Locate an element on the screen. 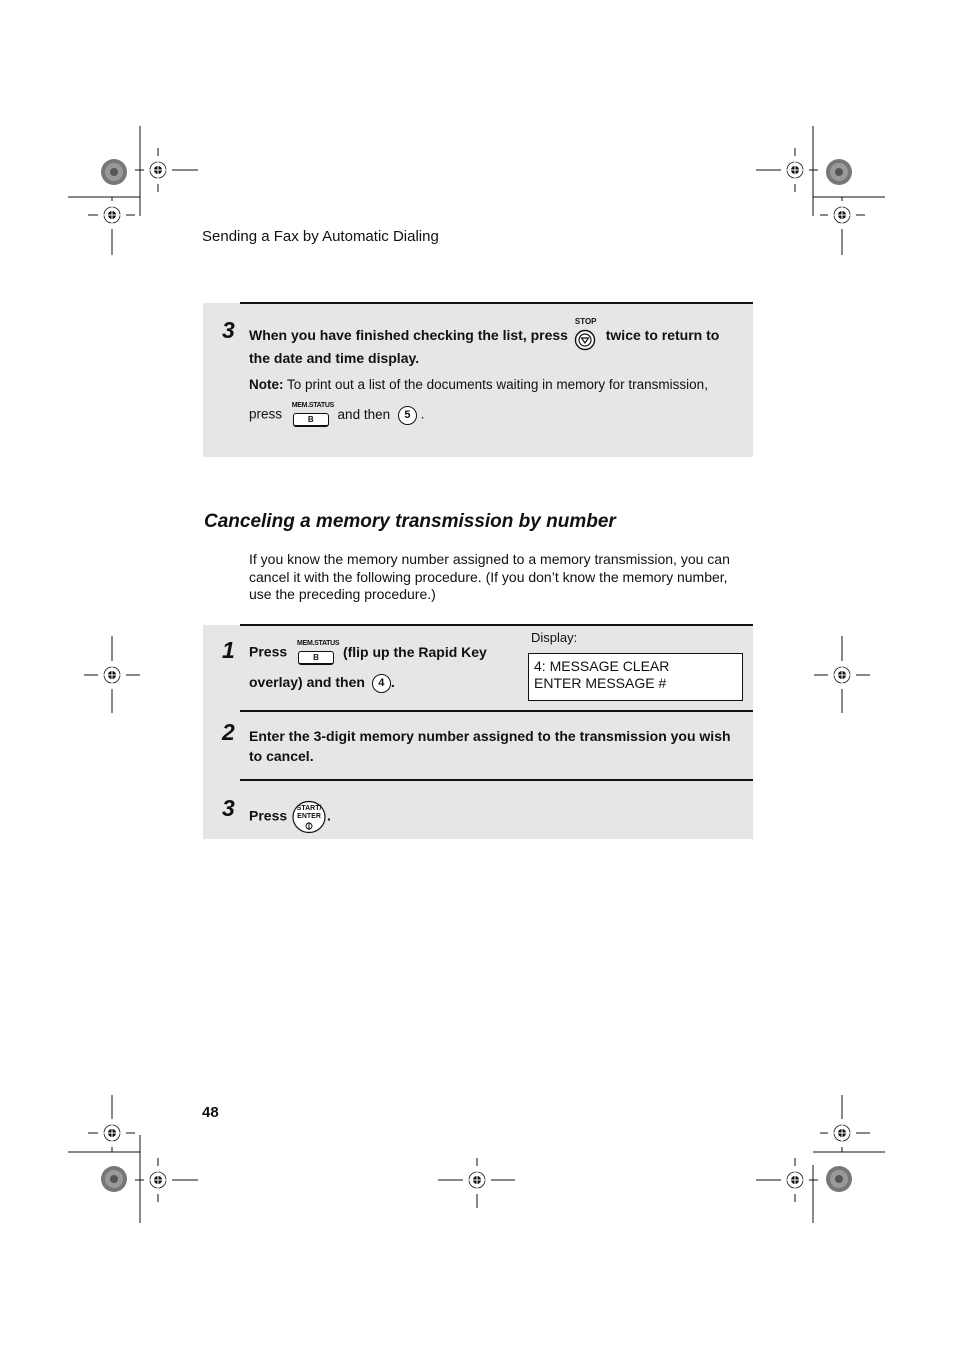  step-1-line2: overlay) and then 4. is located at coordinates (322, 683).